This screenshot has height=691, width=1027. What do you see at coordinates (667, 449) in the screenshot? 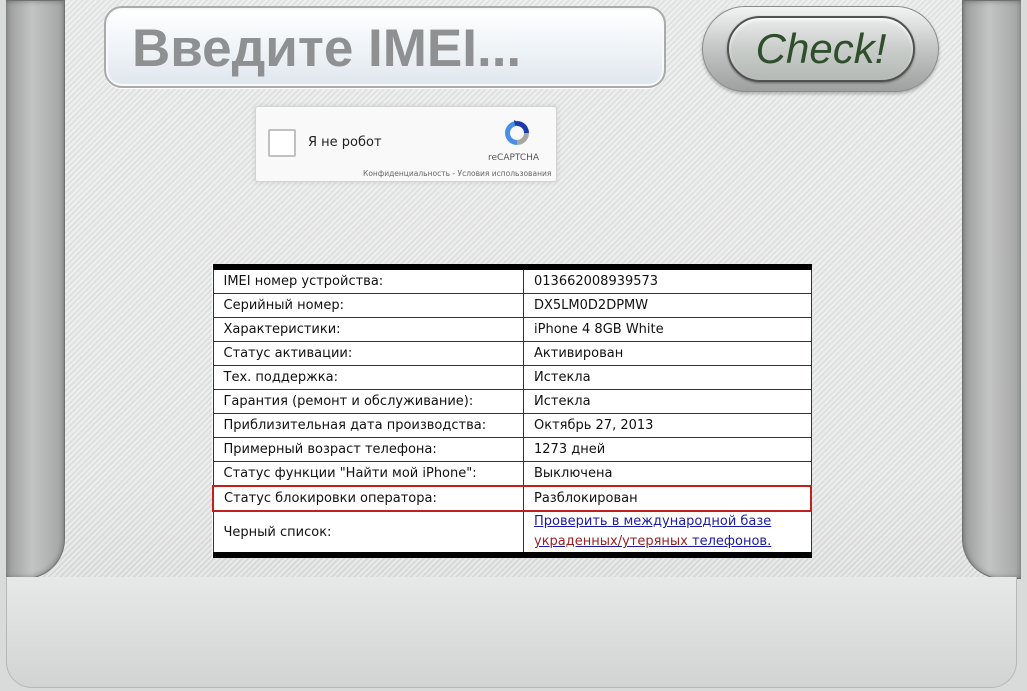
I see `row-value: 1273 дней` at bounding box center [667, 449].